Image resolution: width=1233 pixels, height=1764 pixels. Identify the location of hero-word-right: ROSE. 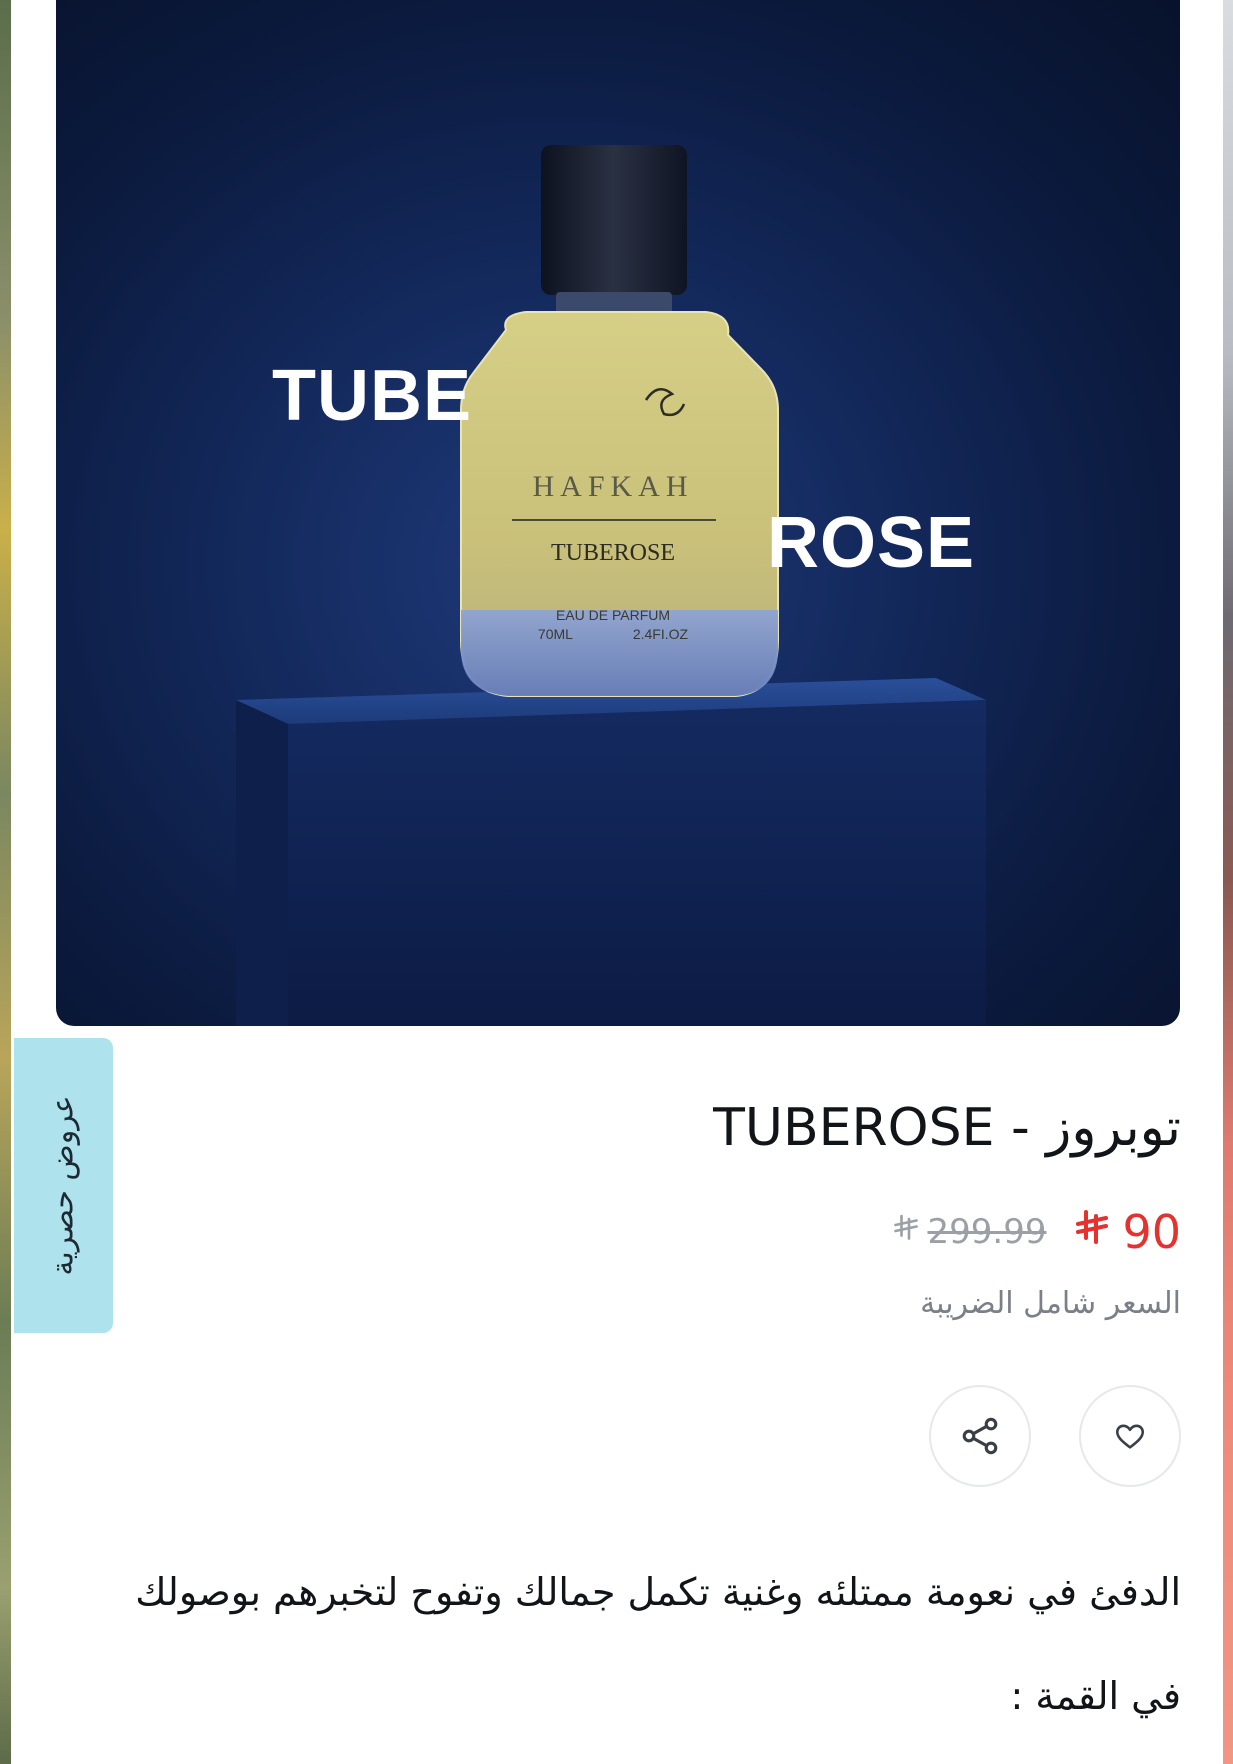
(871, 543).